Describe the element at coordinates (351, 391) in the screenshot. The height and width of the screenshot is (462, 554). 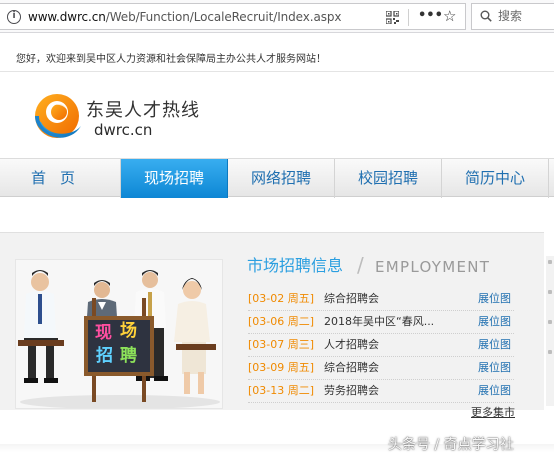
I see `job-fair-name: 劳务招聘会` at that location.